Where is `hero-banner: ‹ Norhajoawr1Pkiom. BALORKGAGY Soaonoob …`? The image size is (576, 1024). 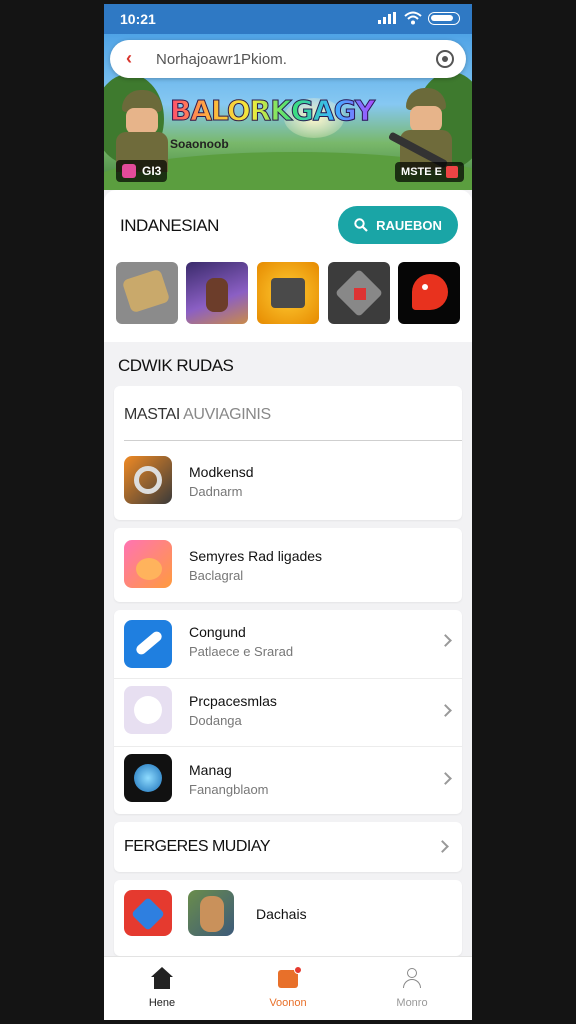
hero-banner: ‹ Norhajoawr1Pkiom. BALORKGAGY Soaonoob … is located at coordinates (288, 112).